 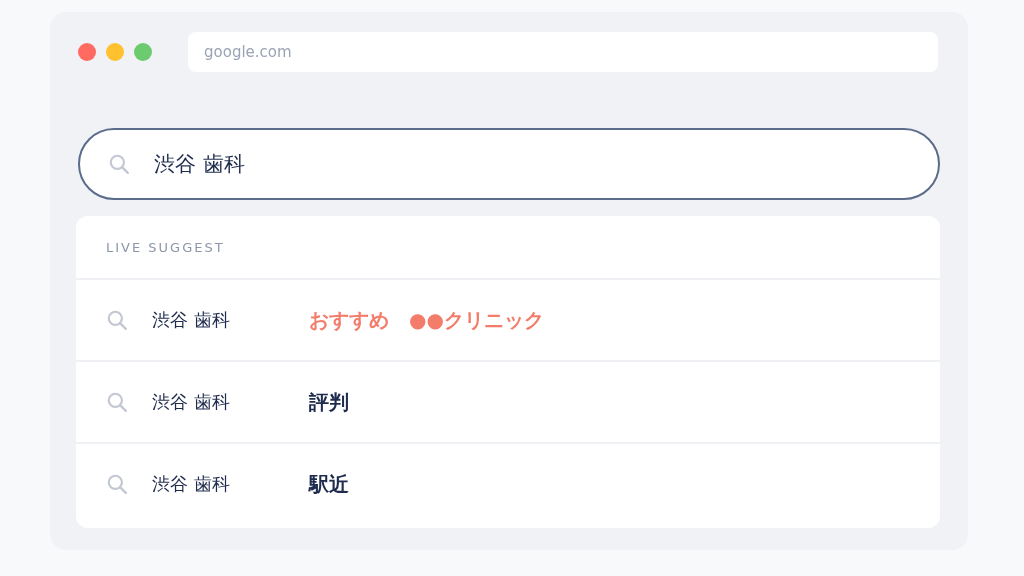 I want to click on maximize-dot, so click(x=143, y=52).